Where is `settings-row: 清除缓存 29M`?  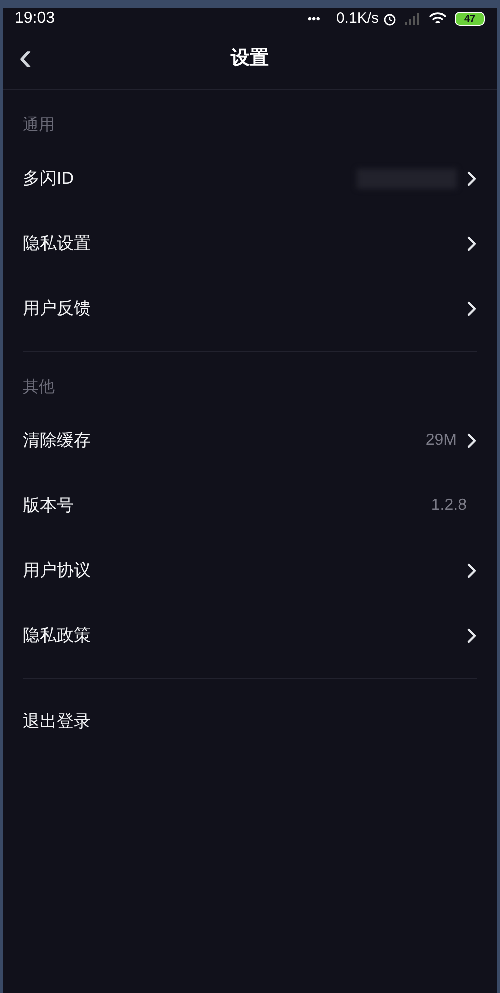
settings-row: 清除缓存 29M is located at coordinates (250, 440).